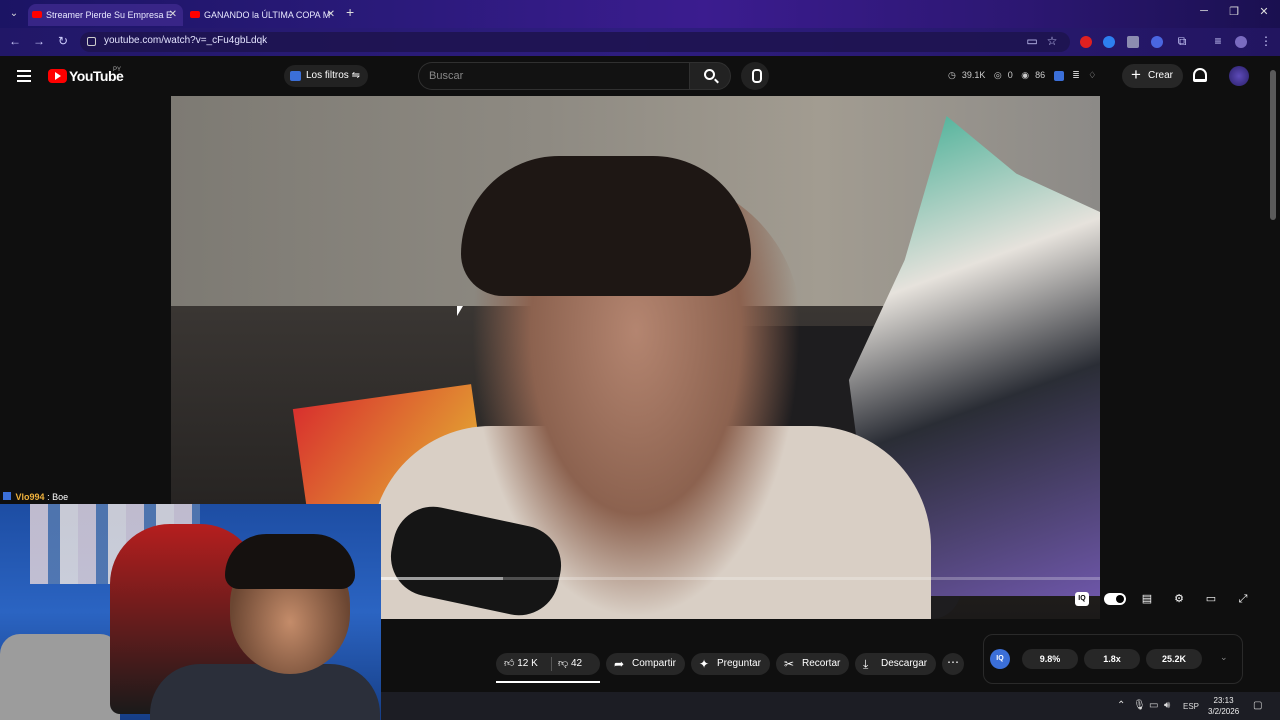  Describe the element at coordinates (1086, 42) in the screenshot. I see `extension-red-icon` at that location.